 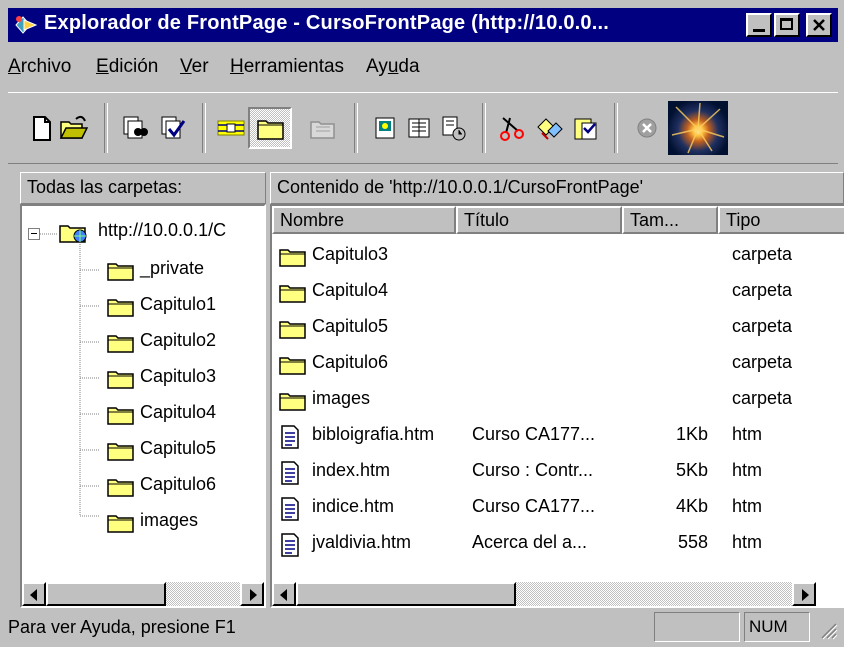 What do you see at coordinates (513, 128) in the screenshot?
I see `cut-icon` at bounding box center [513, 128].